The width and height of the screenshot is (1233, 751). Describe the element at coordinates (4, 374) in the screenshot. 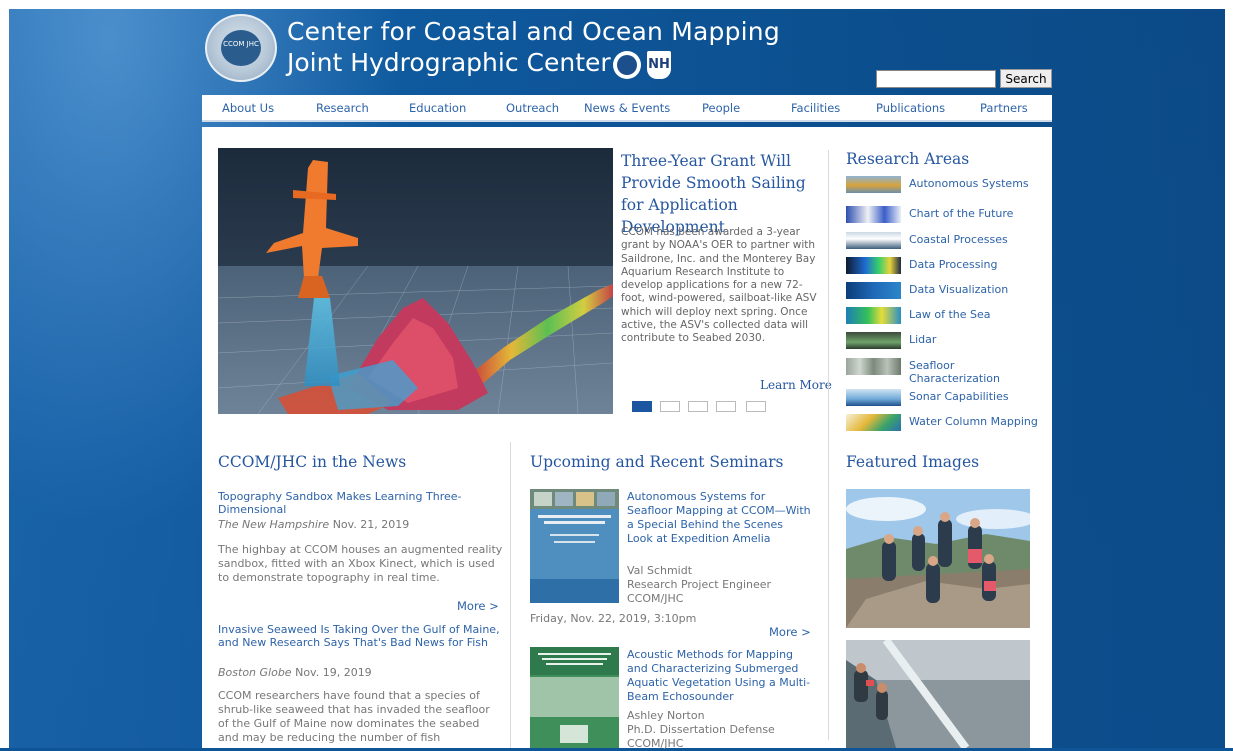

I see `frame-left` at that location.